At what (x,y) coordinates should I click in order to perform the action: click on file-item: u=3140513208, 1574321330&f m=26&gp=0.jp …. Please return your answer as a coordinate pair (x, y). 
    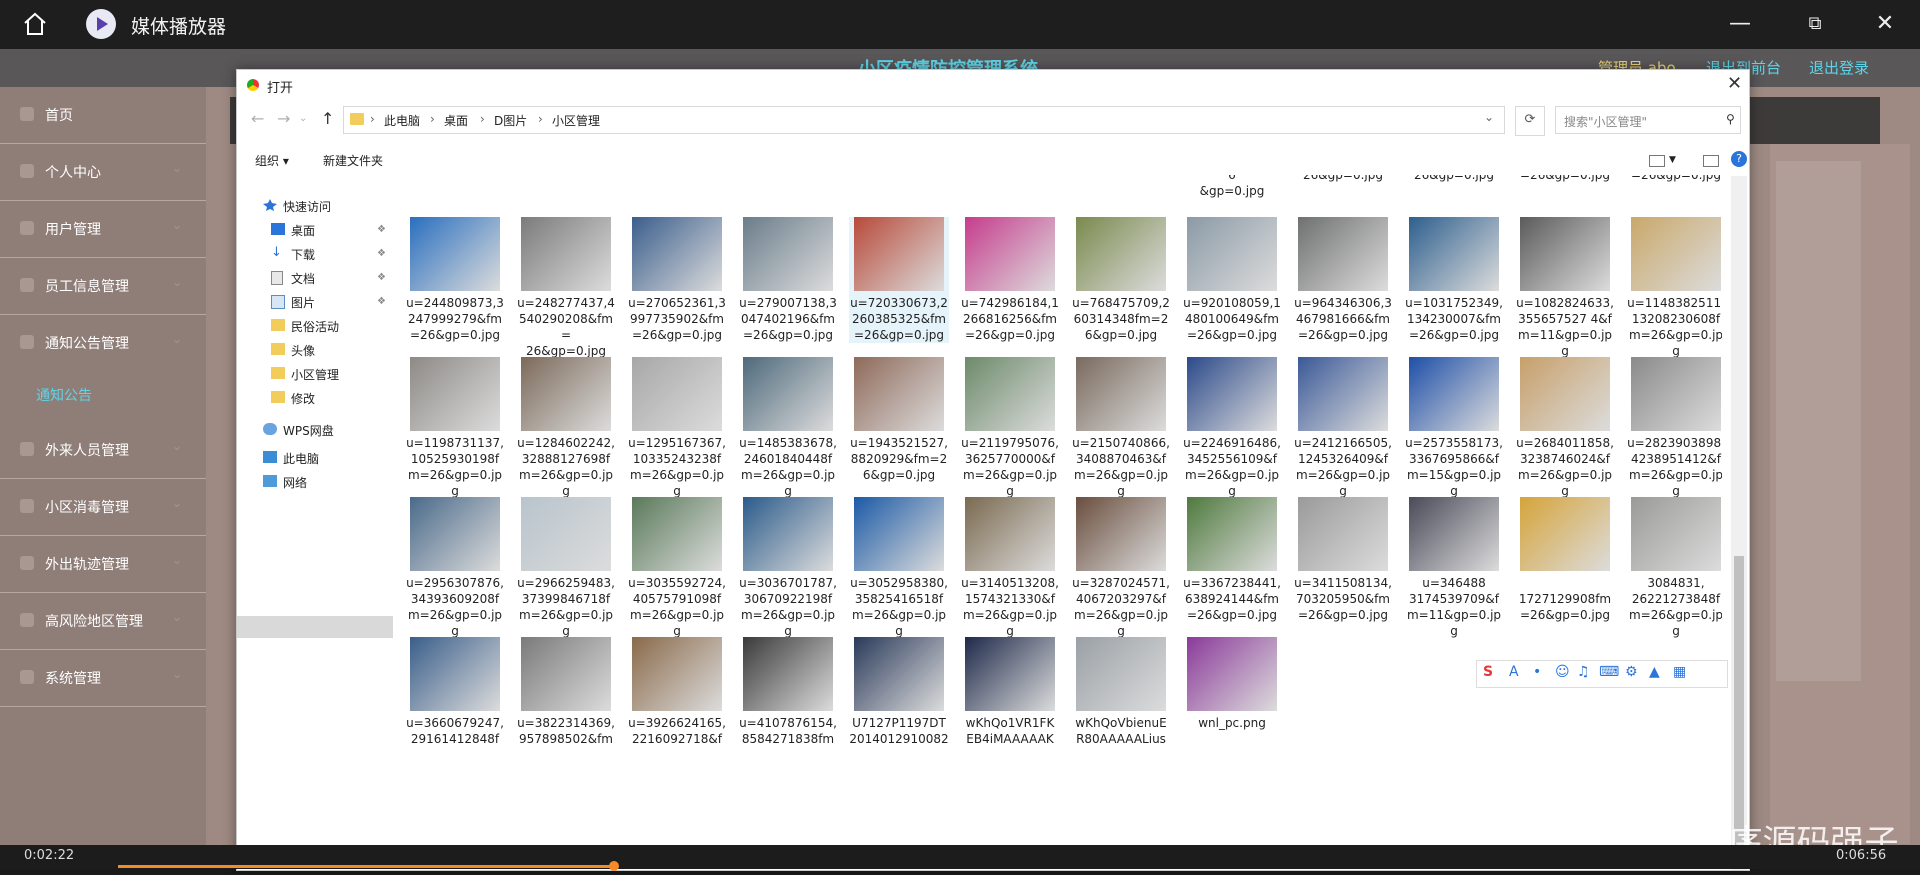
    Looking at the image, I should click on (1010, 568).